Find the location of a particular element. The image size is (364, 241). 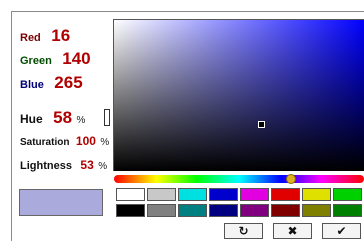

saturation-value: 100 is located at coordinates (86, 141).